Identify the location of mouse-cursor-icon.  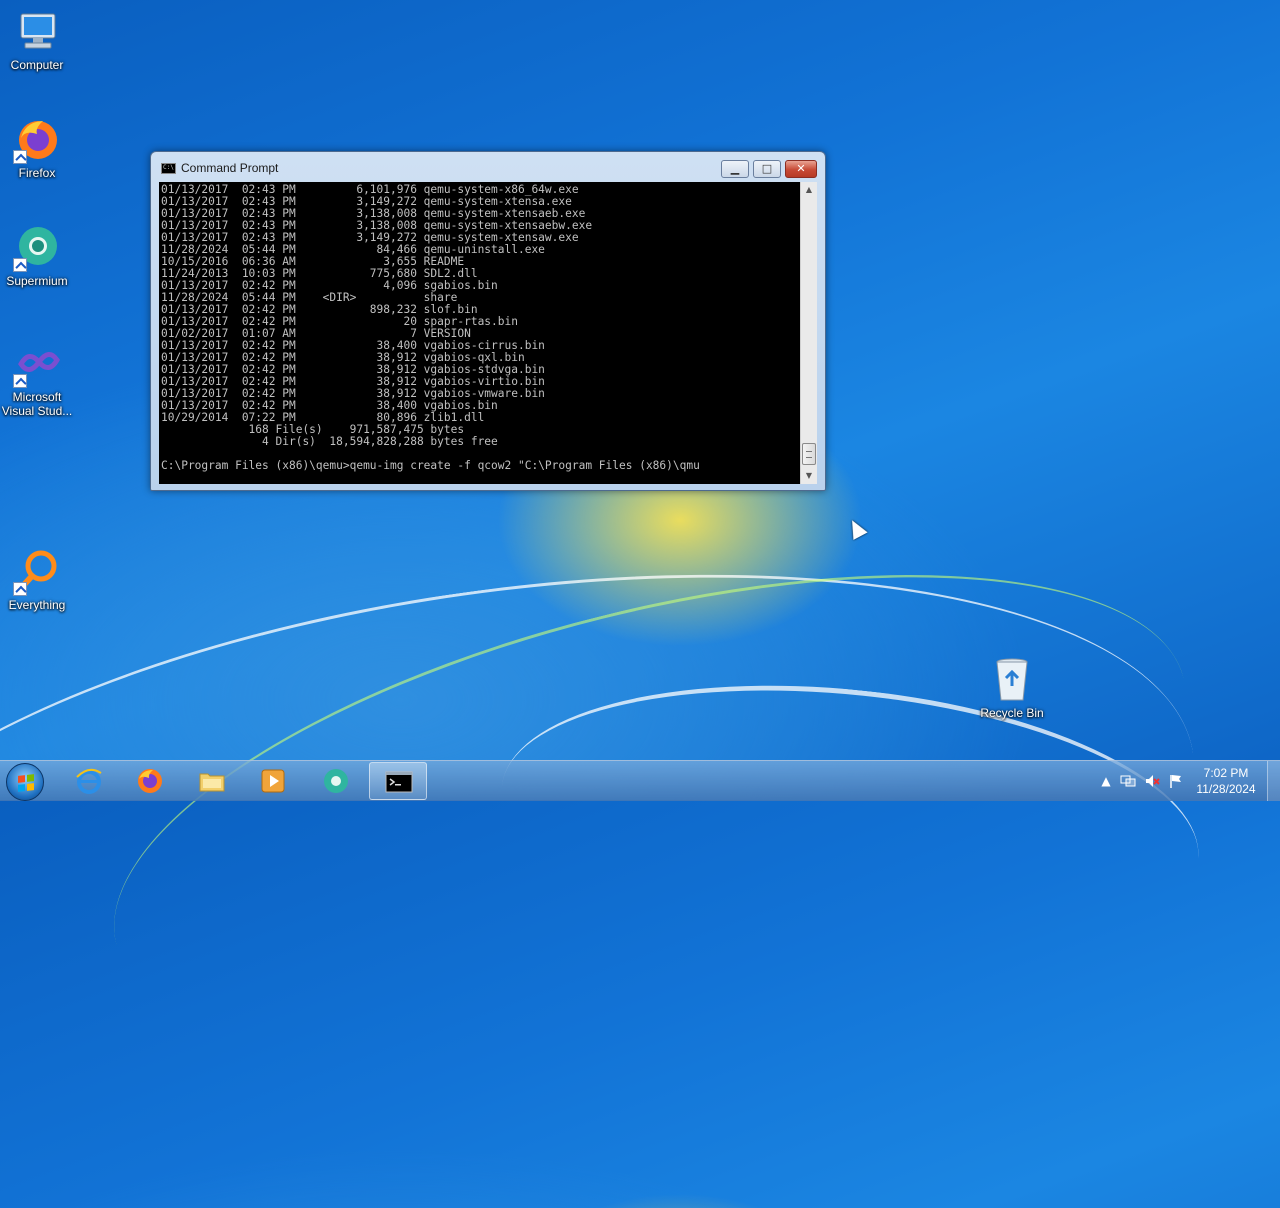
(856, 528).